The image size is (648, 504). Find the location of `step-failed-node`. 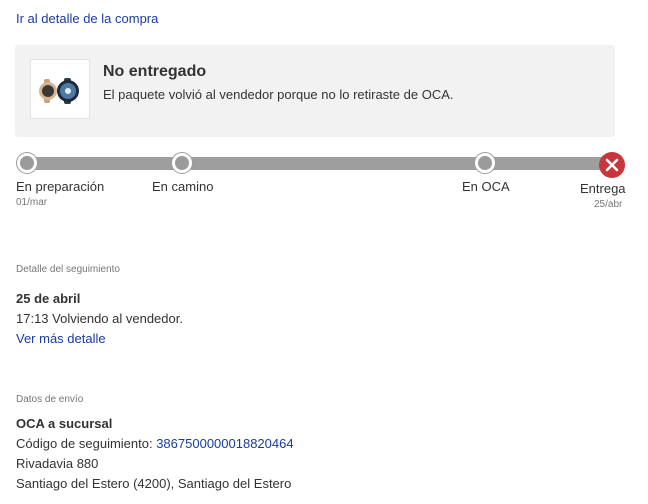

step-failed-node is located at coordinates (612, 165).